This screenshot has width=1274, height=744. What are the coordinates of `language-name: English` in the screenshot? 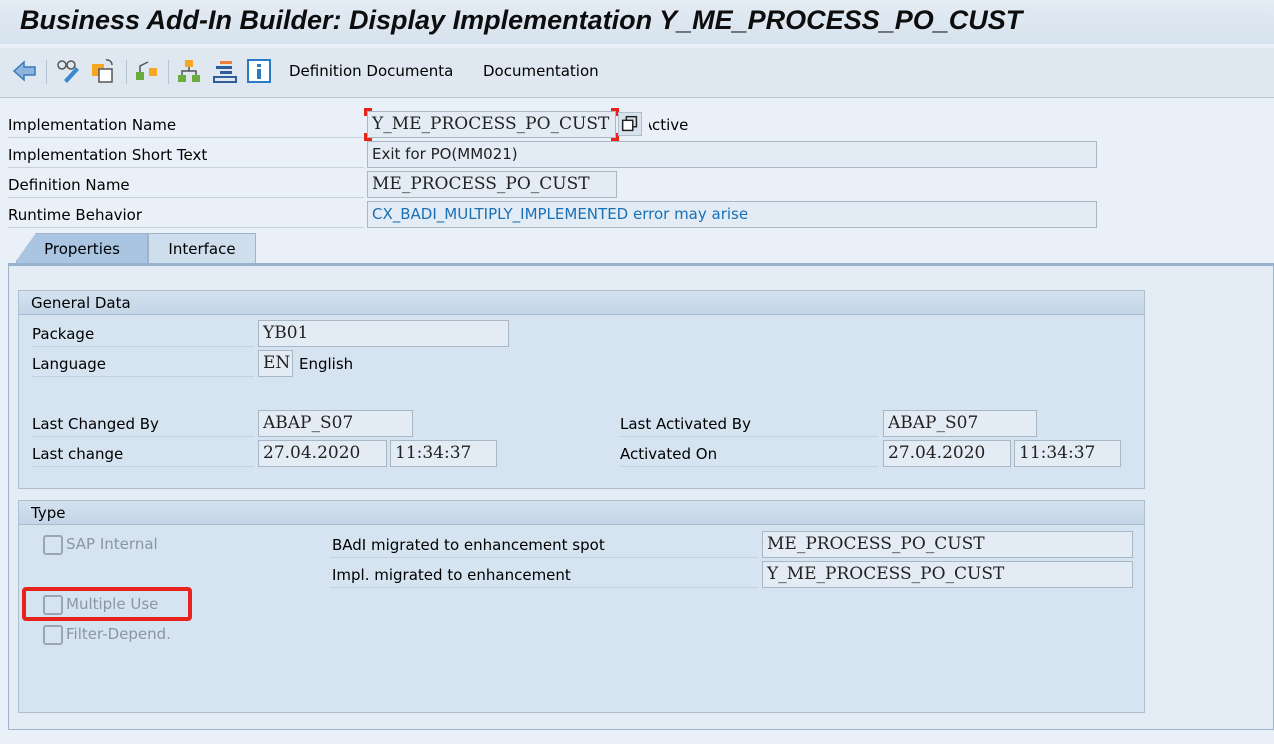 It's located at (326, 364).